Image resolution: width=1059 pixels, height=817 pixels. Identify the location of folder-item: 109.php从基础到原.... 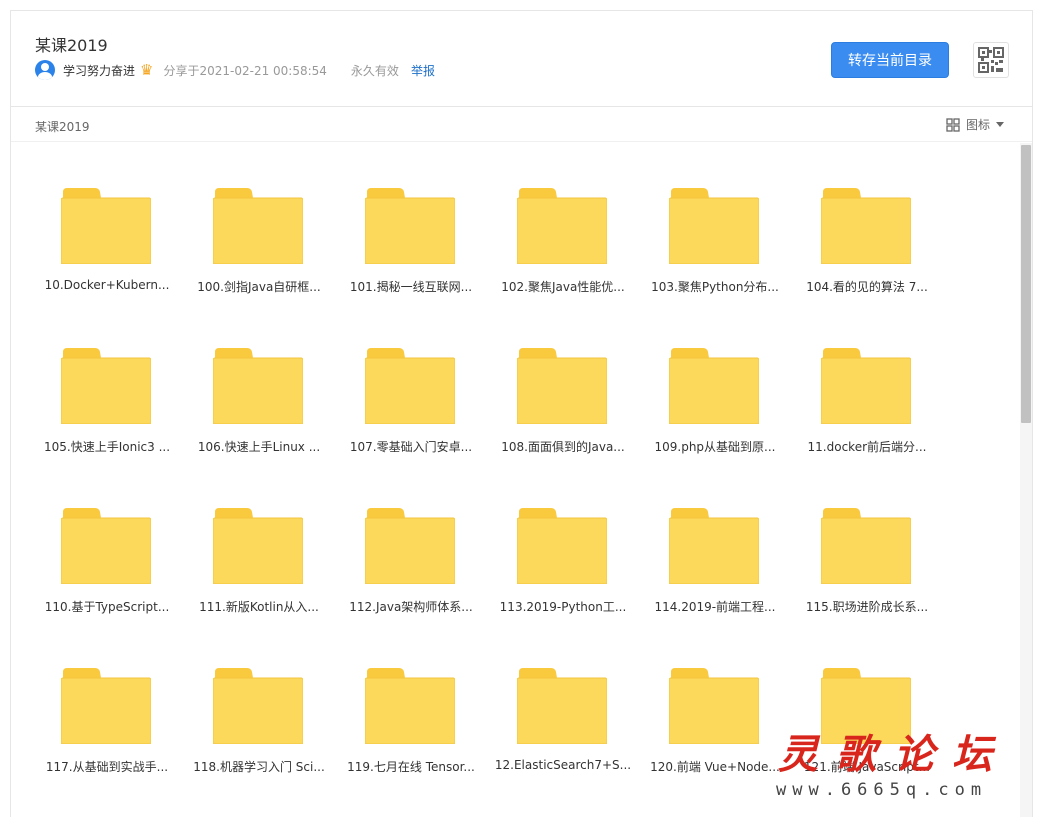
(715, 401).